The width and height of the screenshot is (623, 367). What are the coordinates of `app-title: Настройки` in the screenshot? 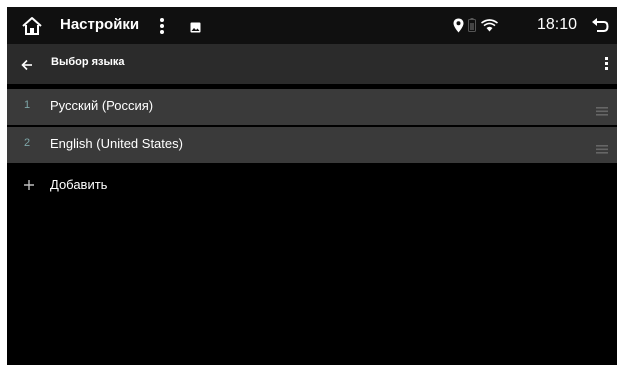 It's located at (100, 24).